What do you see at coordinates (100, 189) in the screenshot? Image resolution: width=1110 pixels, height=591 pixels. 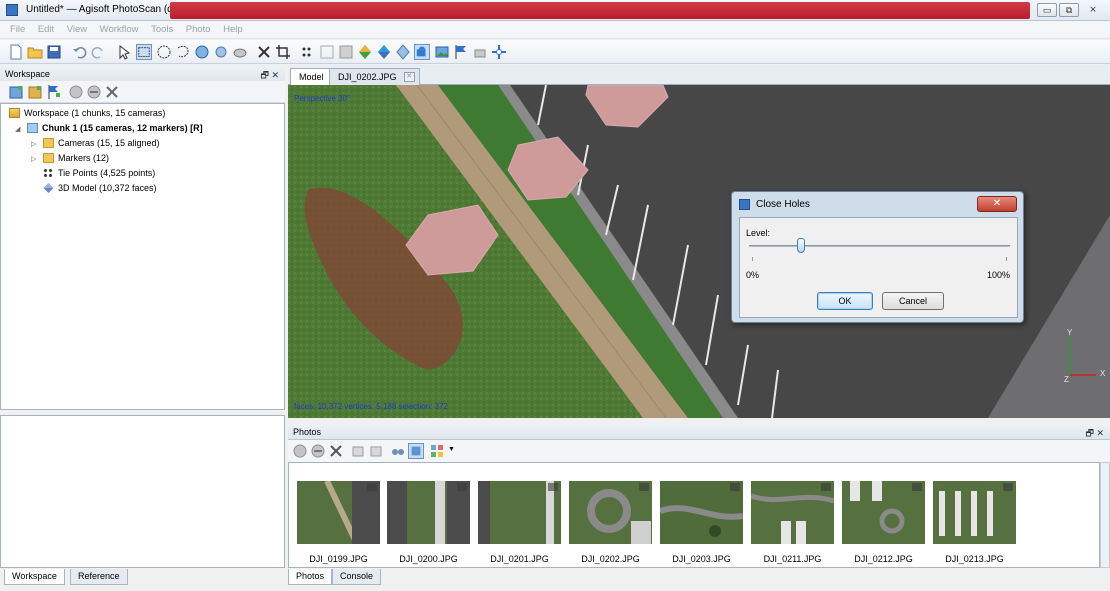 I see `tree-model: 3D Model (10,372 faces)` at bounding box center [100, 189].